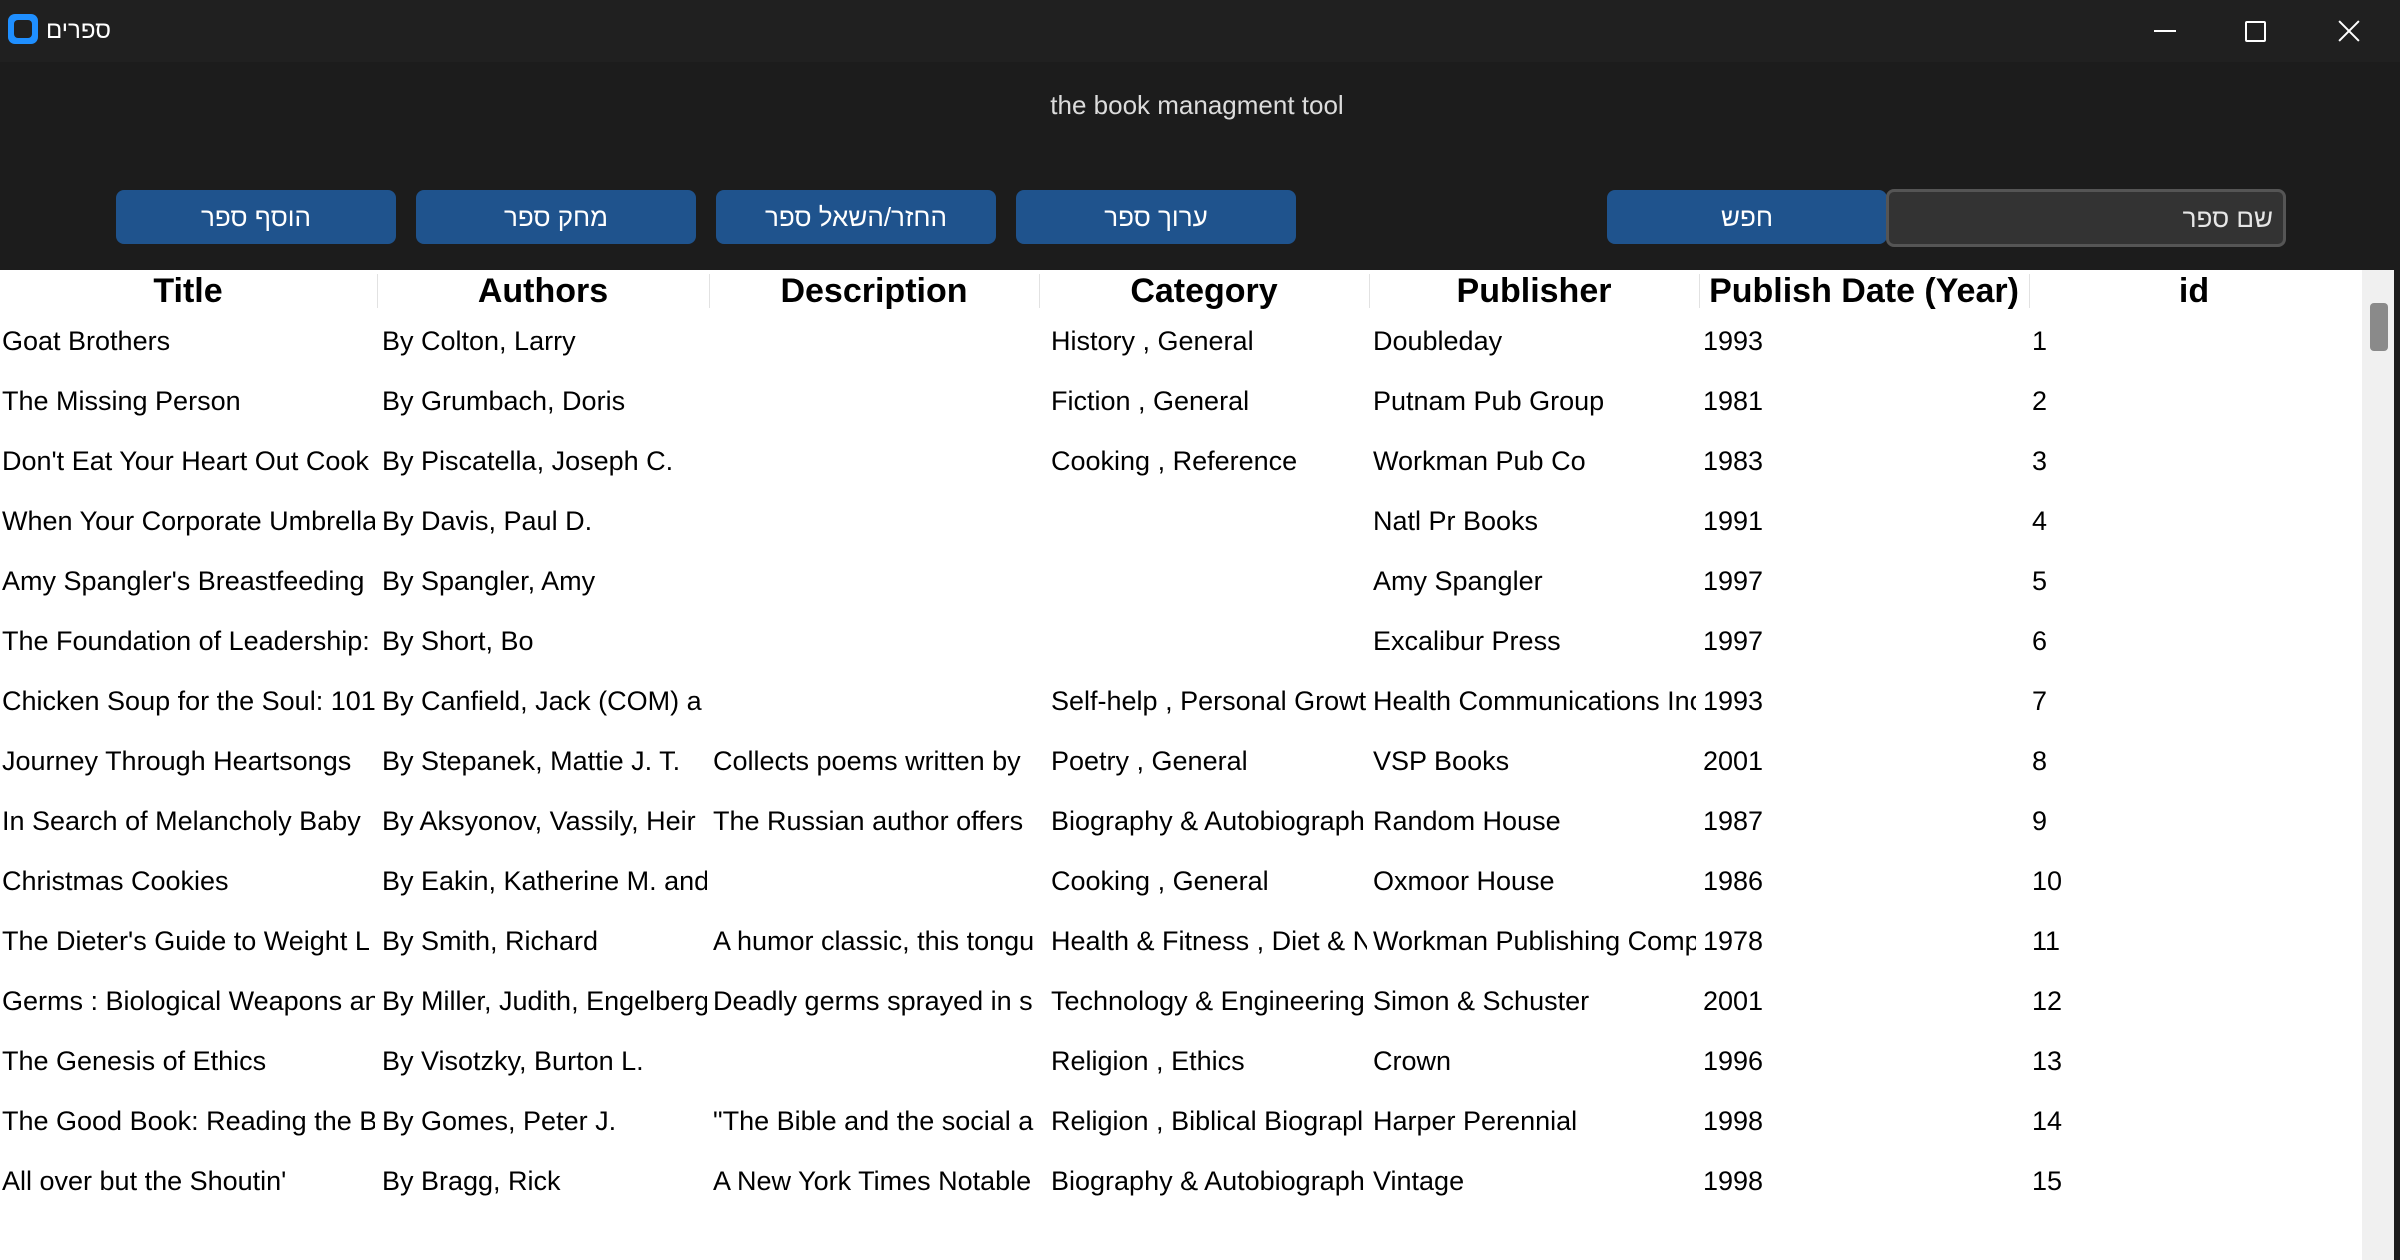 This screenshot has height=1260, width=2400. What do you see at coordinates (539, 821) in the screenshot?
I see `cell-authors: By Aksyonov, Vassily, Heir` at bounding box center [539, 821].